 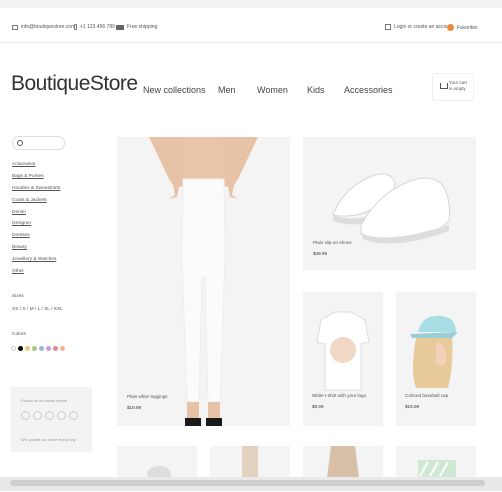 I want to click on login-link: Login or create an account, so click(x=419, y=27).